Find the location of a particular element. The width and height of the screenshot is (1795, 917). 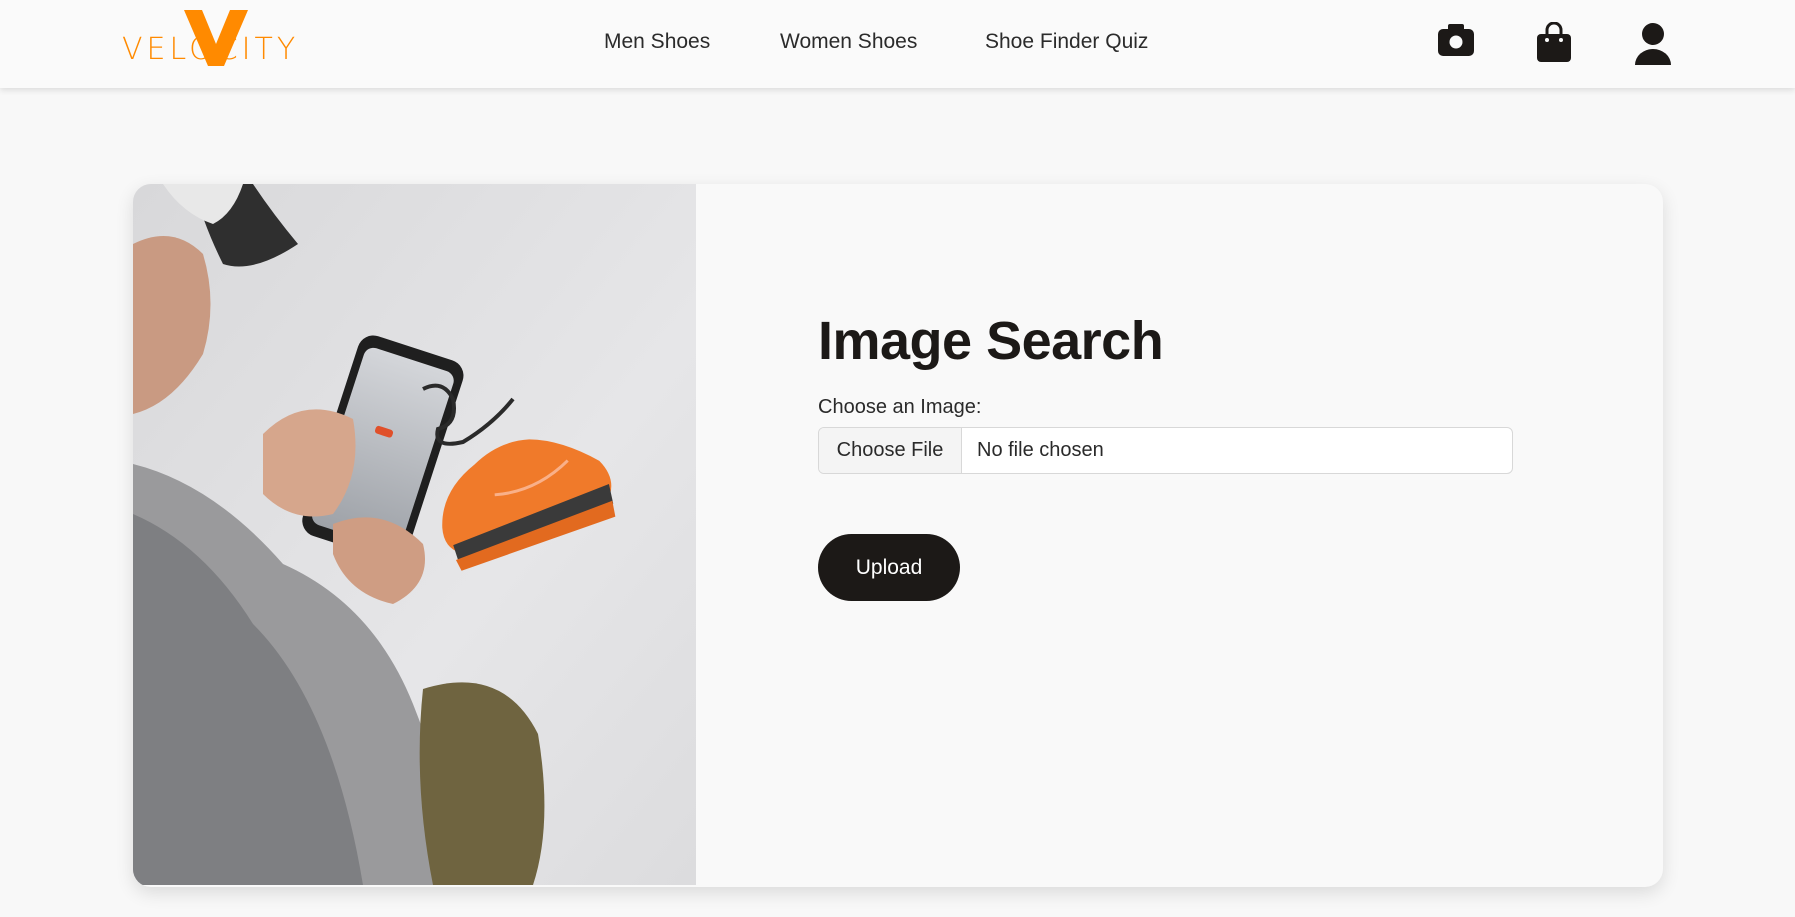

camera-icon is located at coordinates (1456, 42).